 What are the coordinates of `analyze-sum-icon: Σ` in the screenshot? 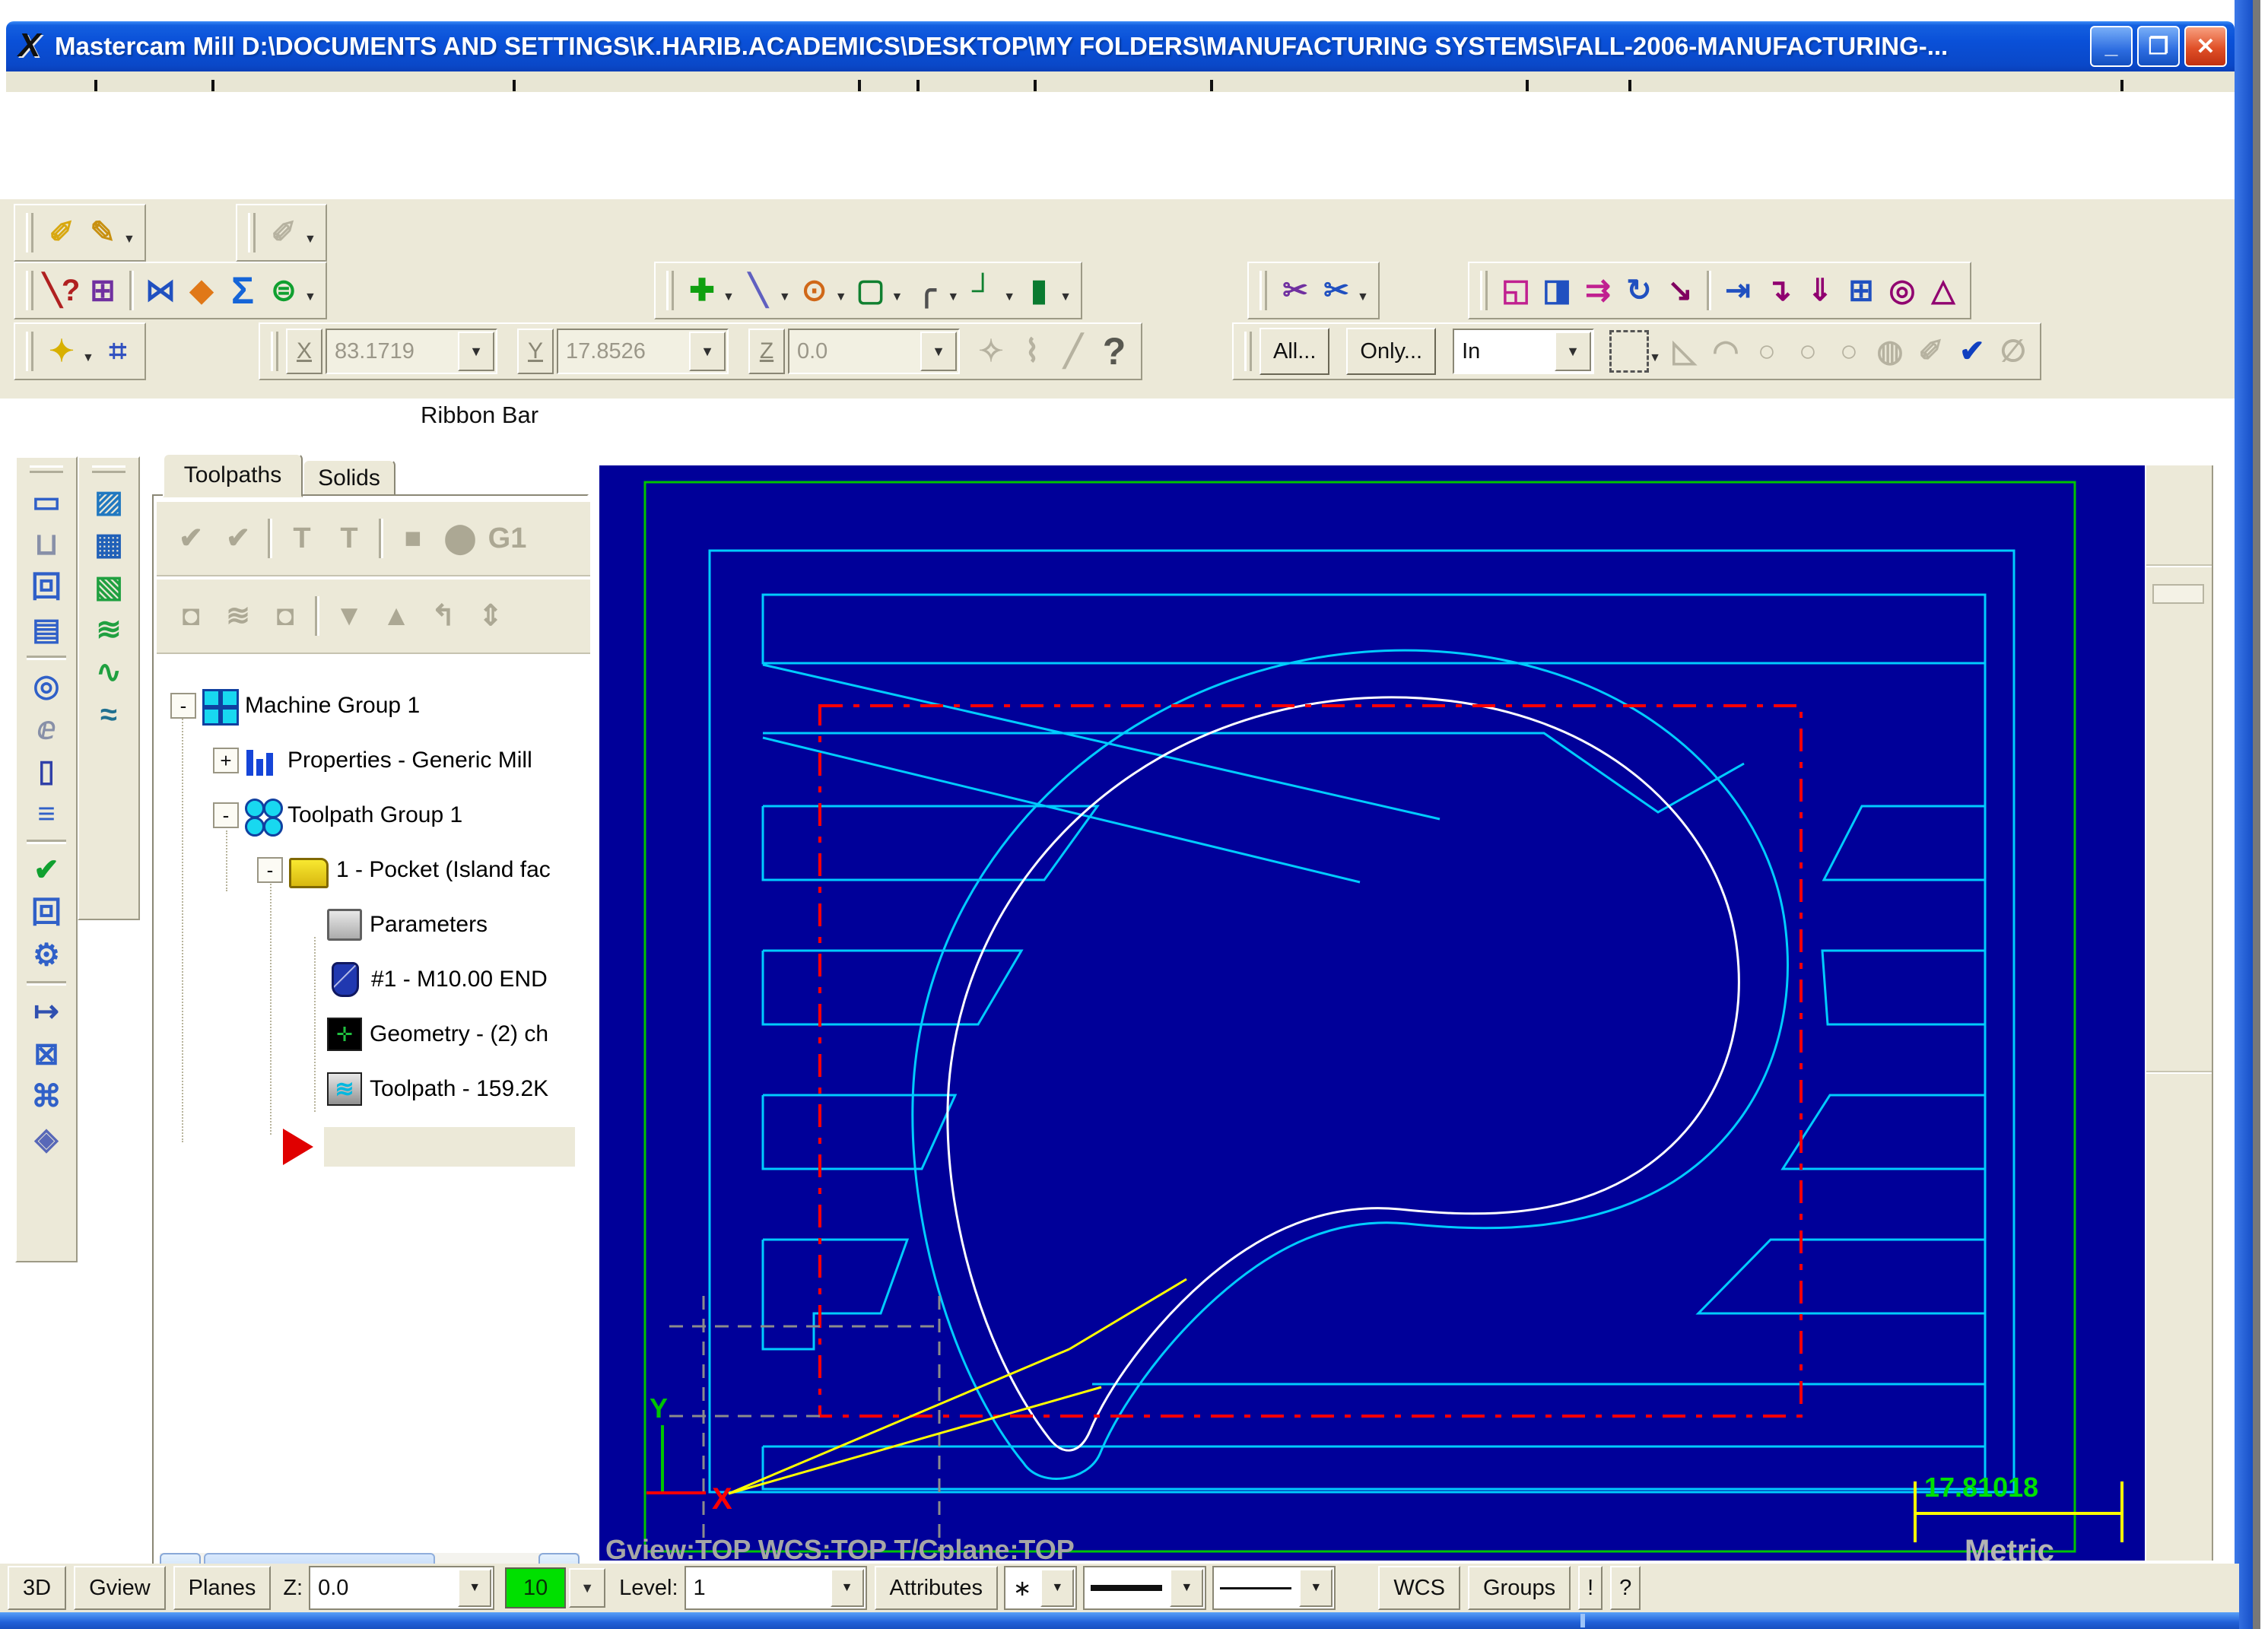 It's located at (242, 290).